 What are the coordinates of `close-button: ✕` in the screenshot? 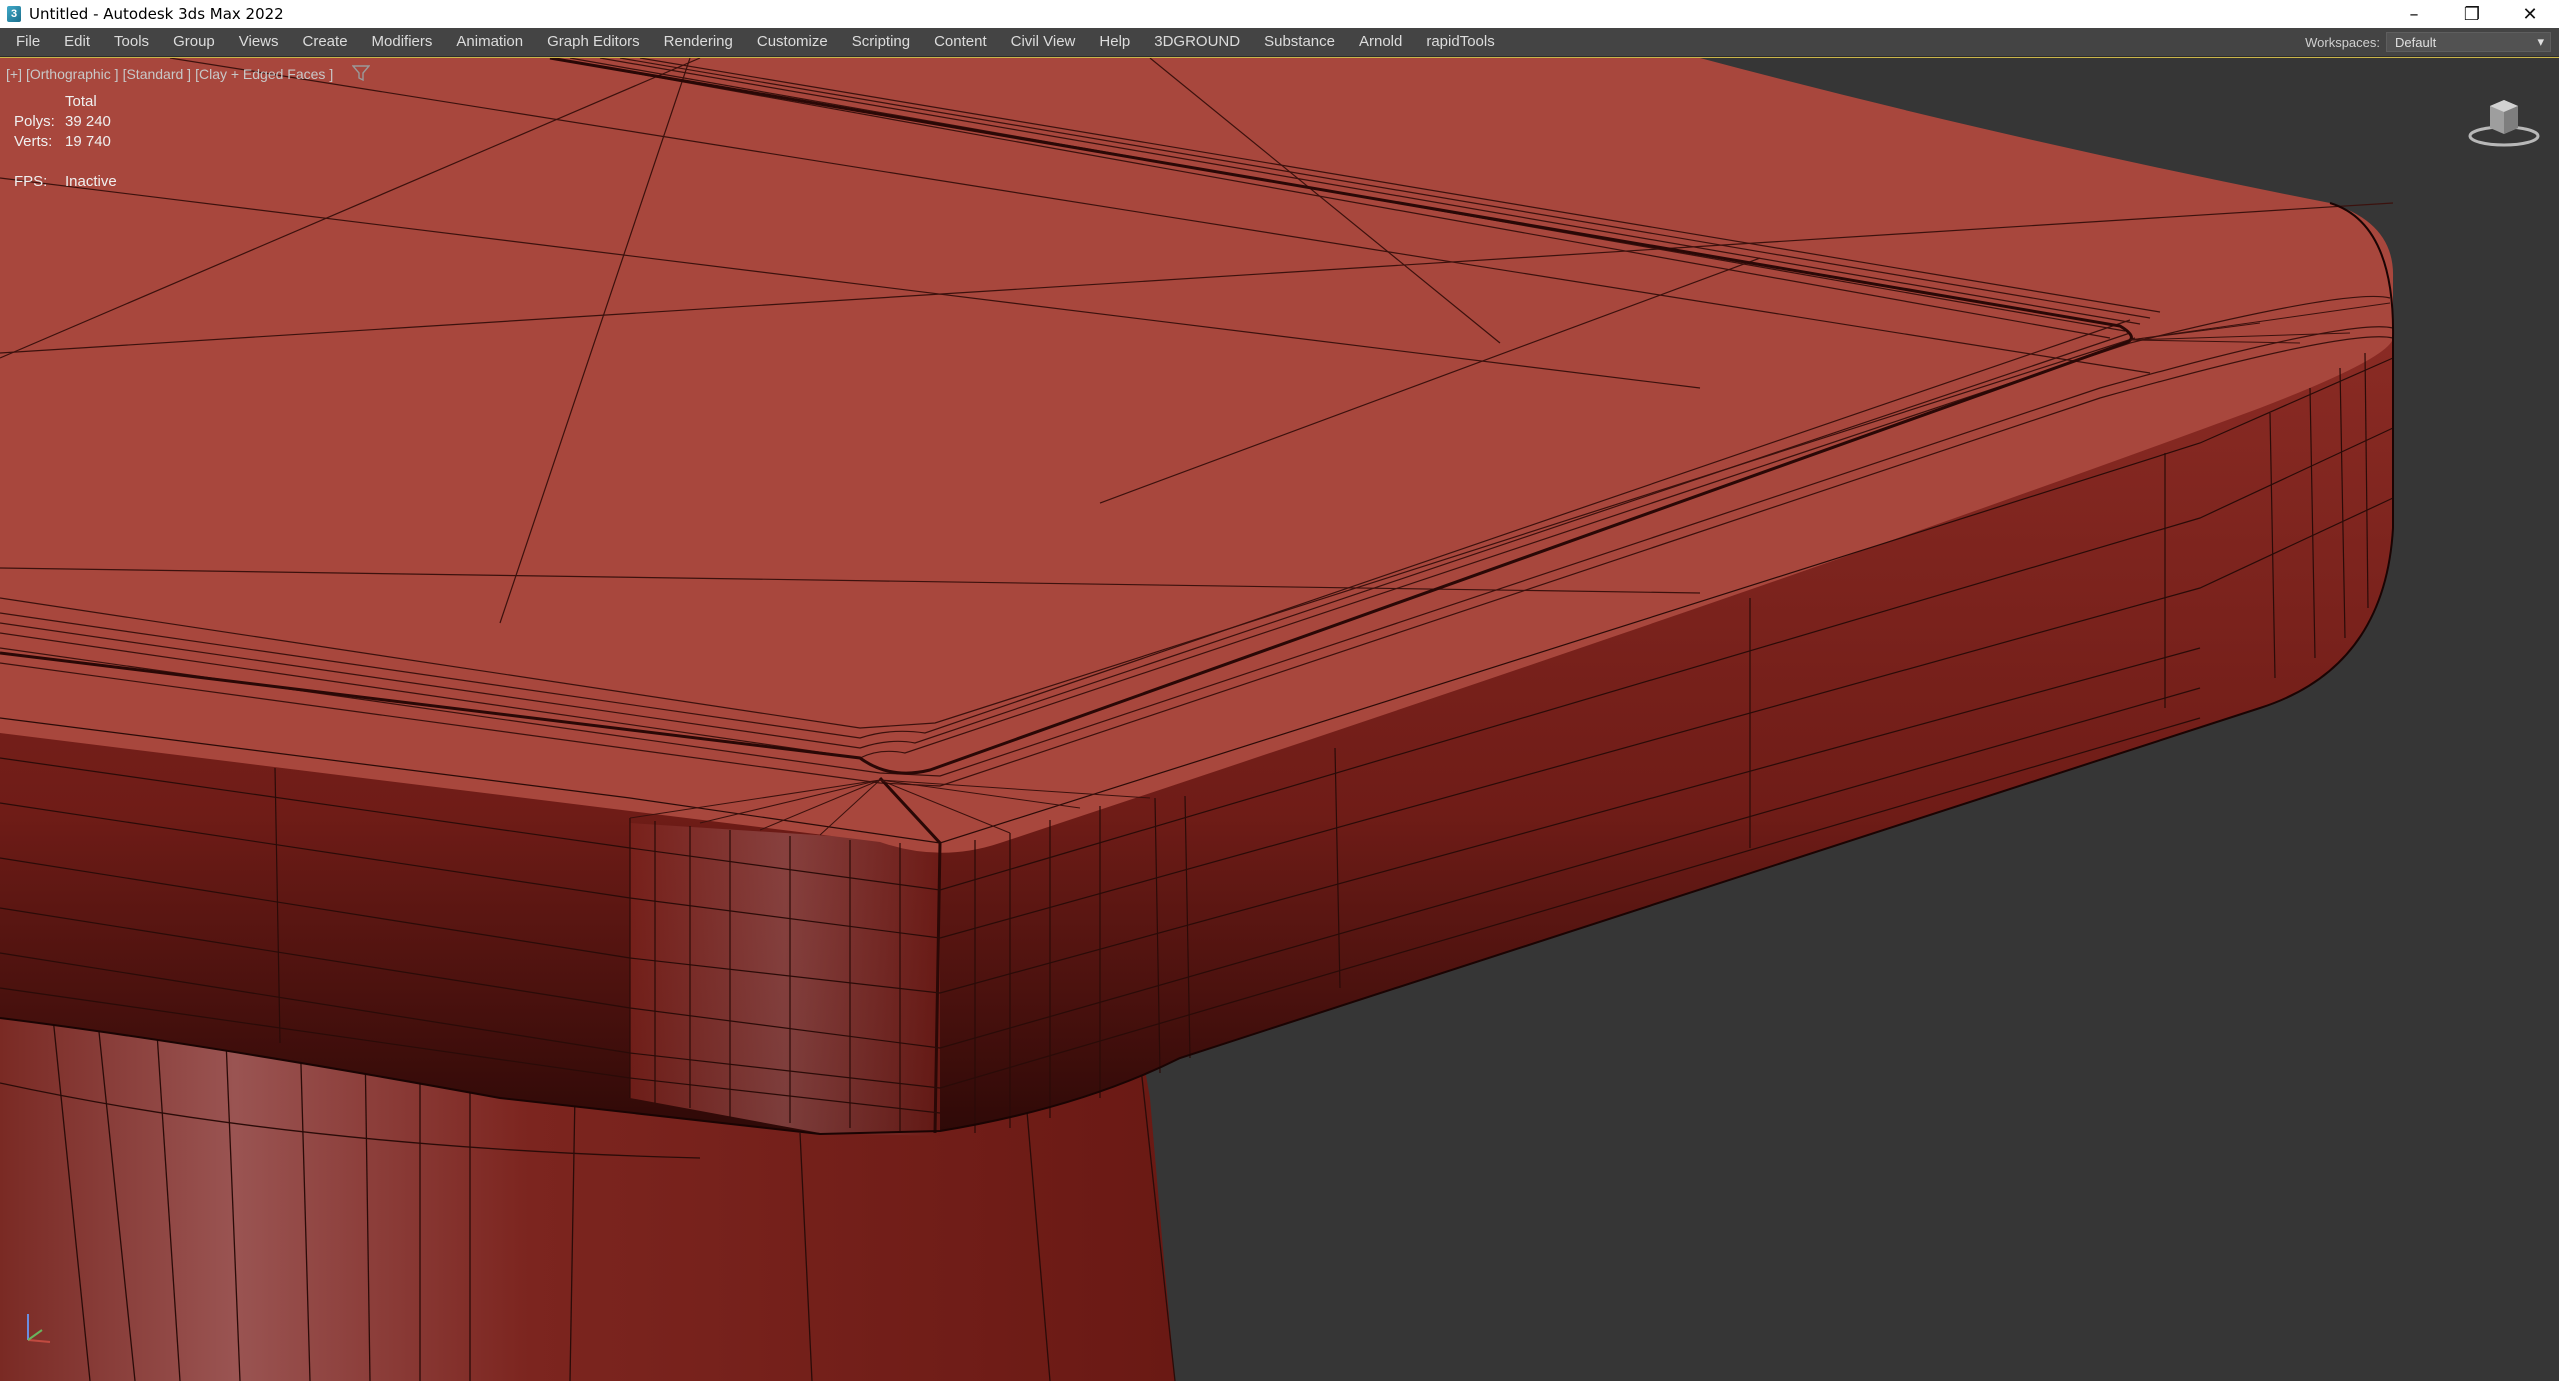 It's located at (2530, 14).